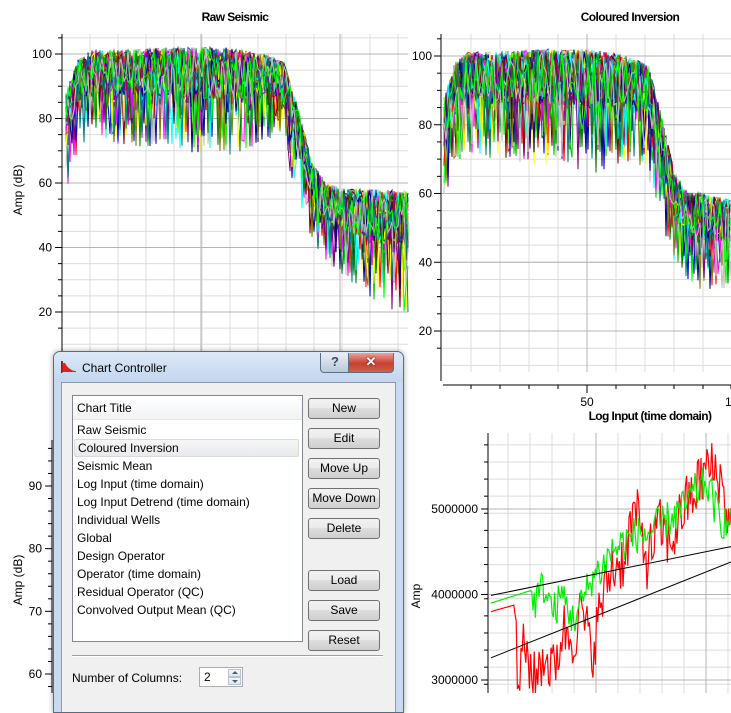 The width and height of the screenshot is (731, 713). I want to click on list-item: Residual Operator (QC), so click(186, 592).